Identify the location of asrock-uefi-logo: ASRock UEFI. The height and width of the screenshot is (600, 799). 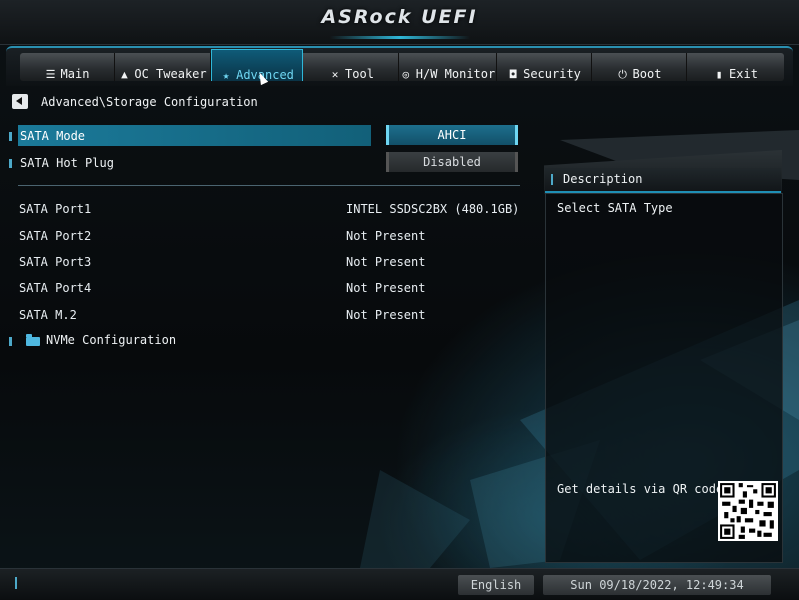
(399, 17).